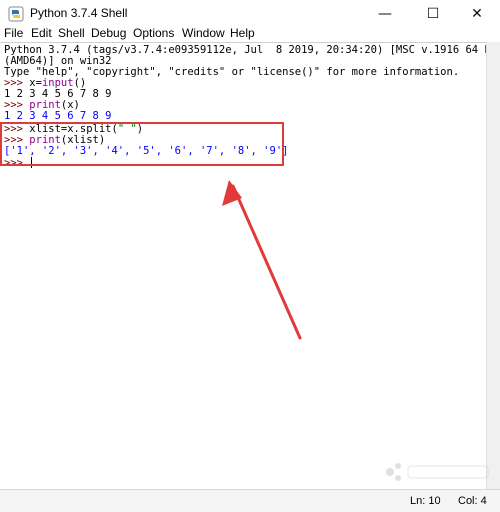 The height and width of the screenshot is (512, 500). What do you see at coordinates (262, 260) in the screenshot?
I see `annotation-arrow-icon` at bounding box center [262, 260].